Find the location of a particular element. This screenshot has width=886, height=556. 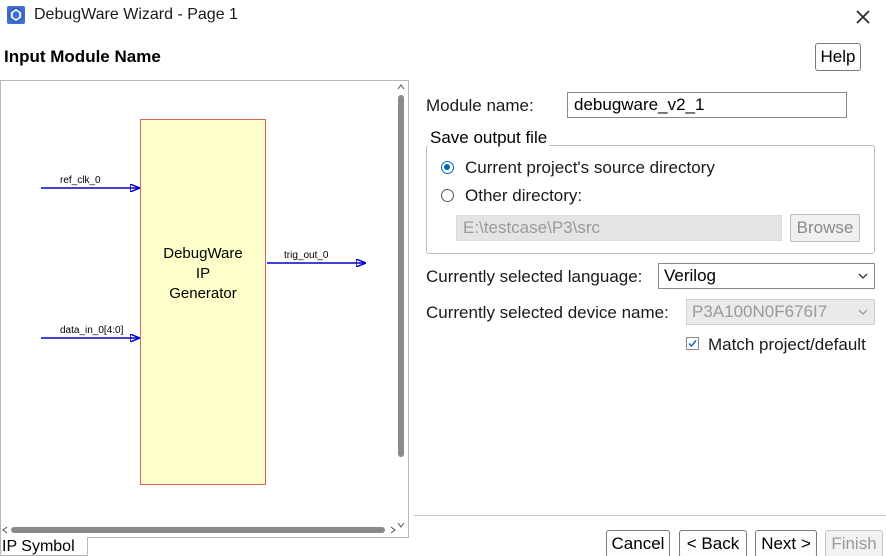

language-label: Currently selected language: is located at coordinates (534, 276).